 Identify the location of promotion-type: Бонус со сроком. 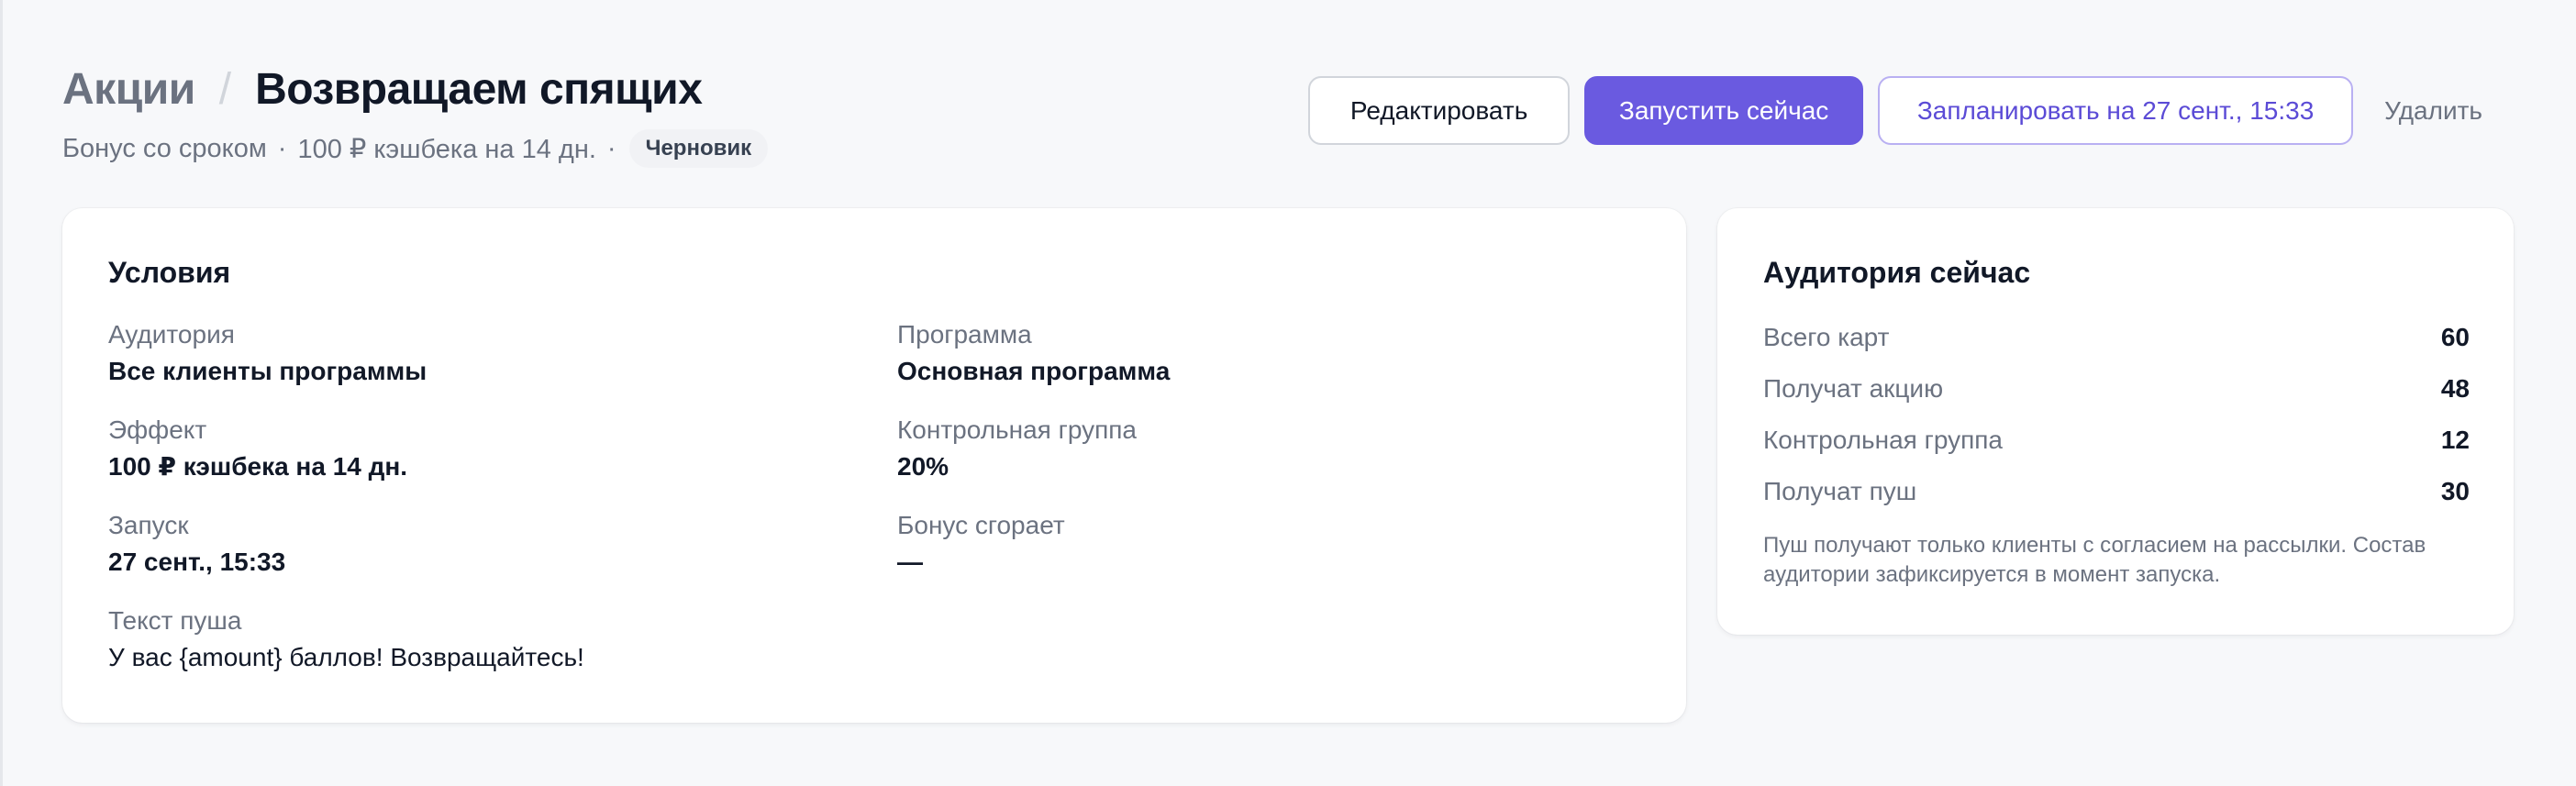
(164, 148).